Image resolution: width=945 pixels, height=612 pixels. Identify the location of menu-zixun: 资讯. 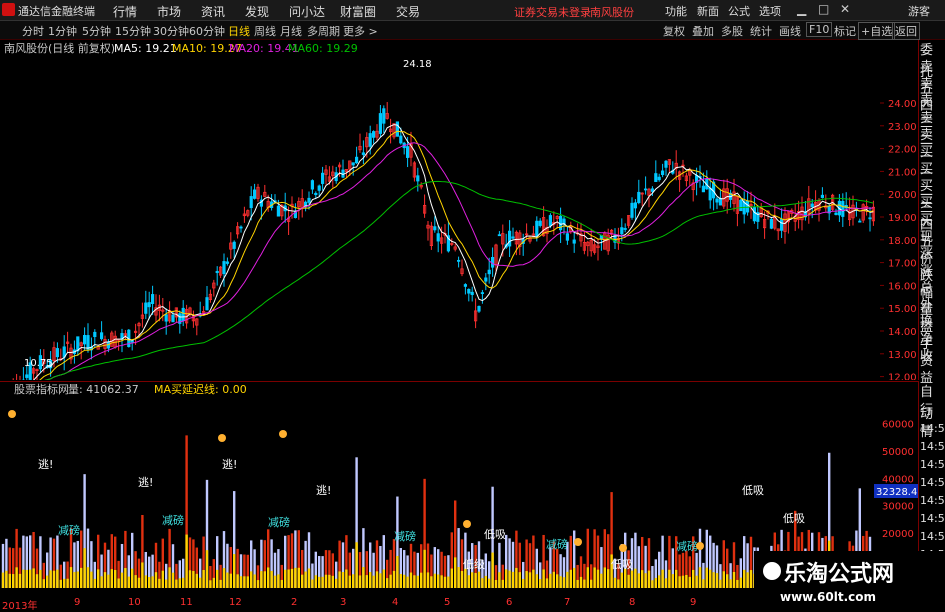
(213, 11).